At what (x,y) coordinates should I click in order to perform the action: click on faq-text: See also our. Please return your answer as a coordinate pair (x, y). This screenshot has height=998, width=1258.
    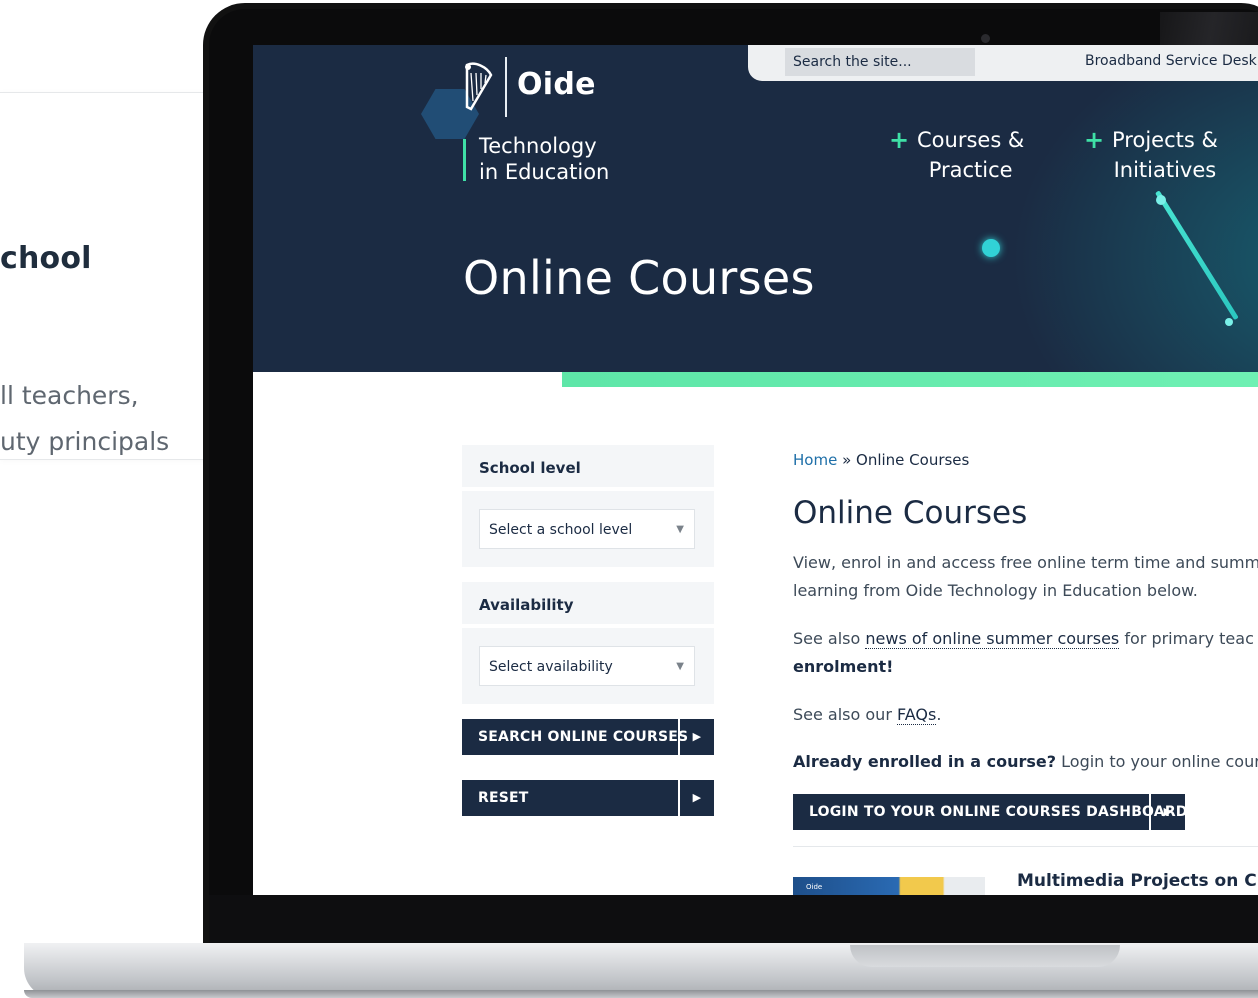
    Looking at the image, I should click on (845, 714).